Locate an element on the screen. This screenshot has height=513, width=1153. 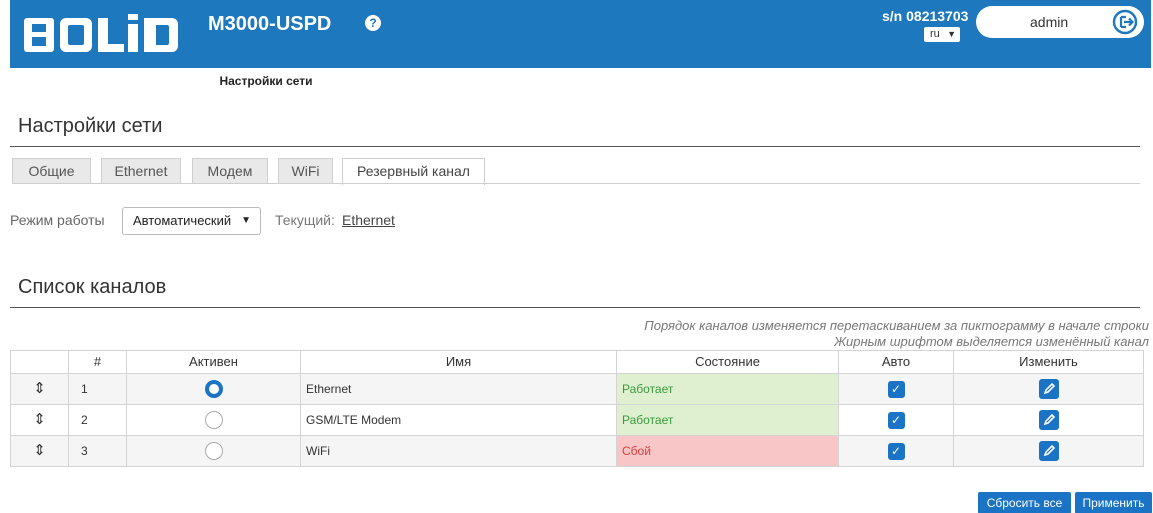
nav-item-users: Пользователи is located at coordinates (110, 81).